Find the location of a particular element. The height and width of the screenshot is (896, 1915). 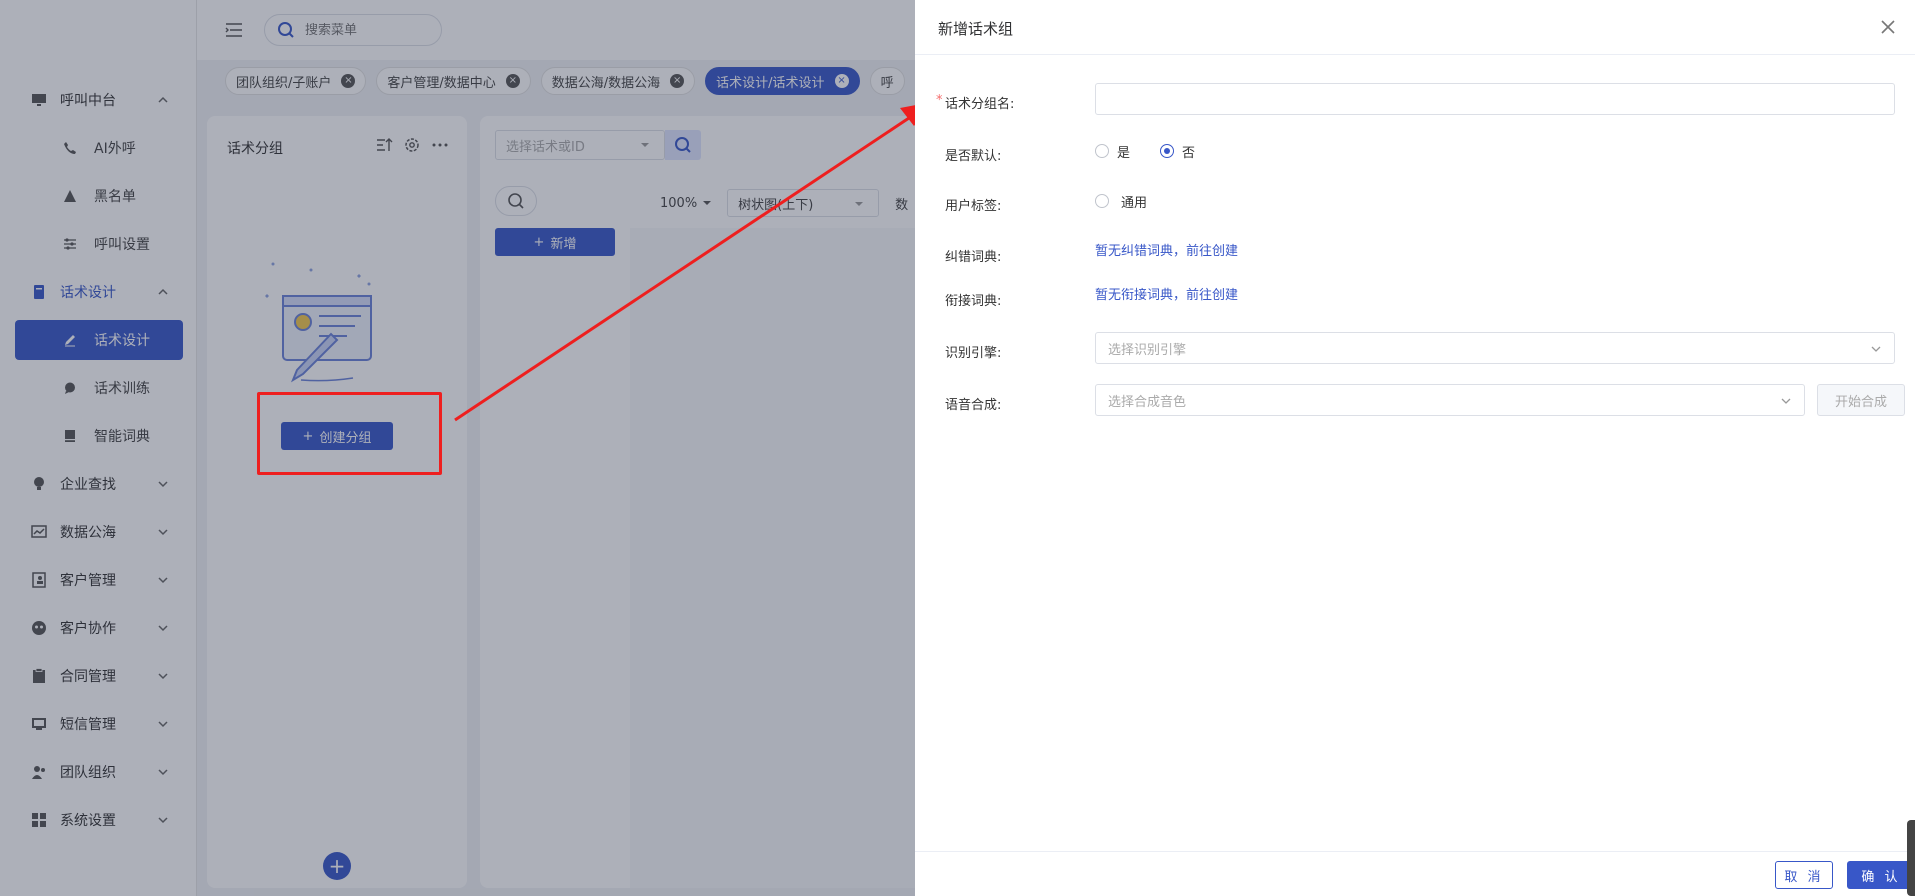

form-row-engine: 识别引擎: 选择识别引擎 is located at coordinates (1415, 350).